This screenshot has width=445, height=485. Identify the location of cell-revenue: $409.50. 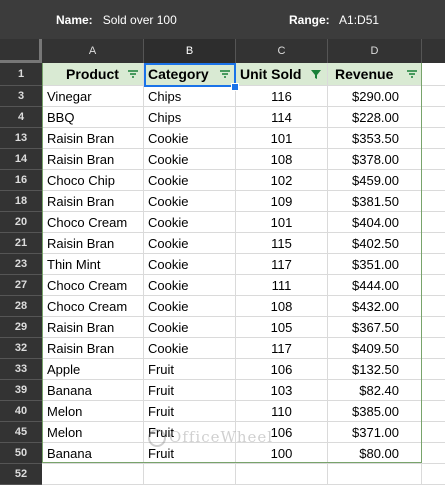
(375, 348).